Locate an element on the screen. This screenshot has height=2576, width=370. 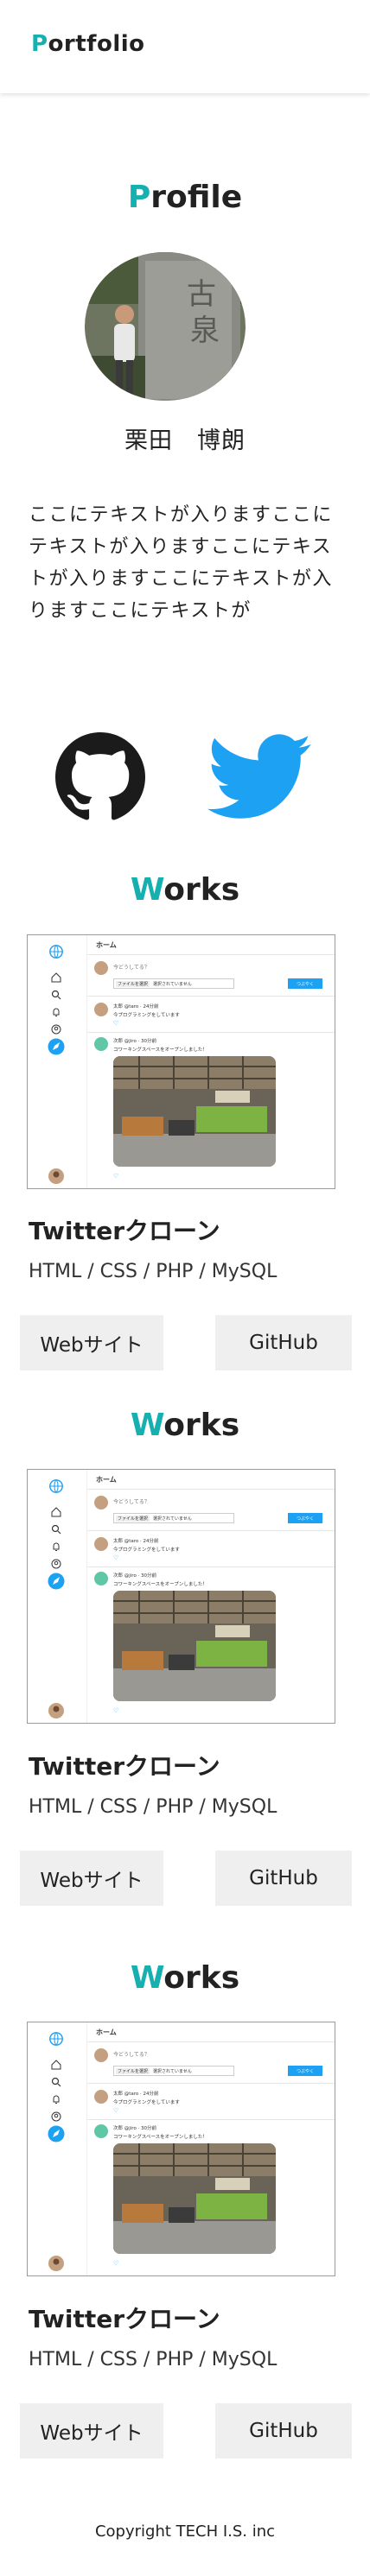
profile-title: Profile is located at coordinates (185, 197).